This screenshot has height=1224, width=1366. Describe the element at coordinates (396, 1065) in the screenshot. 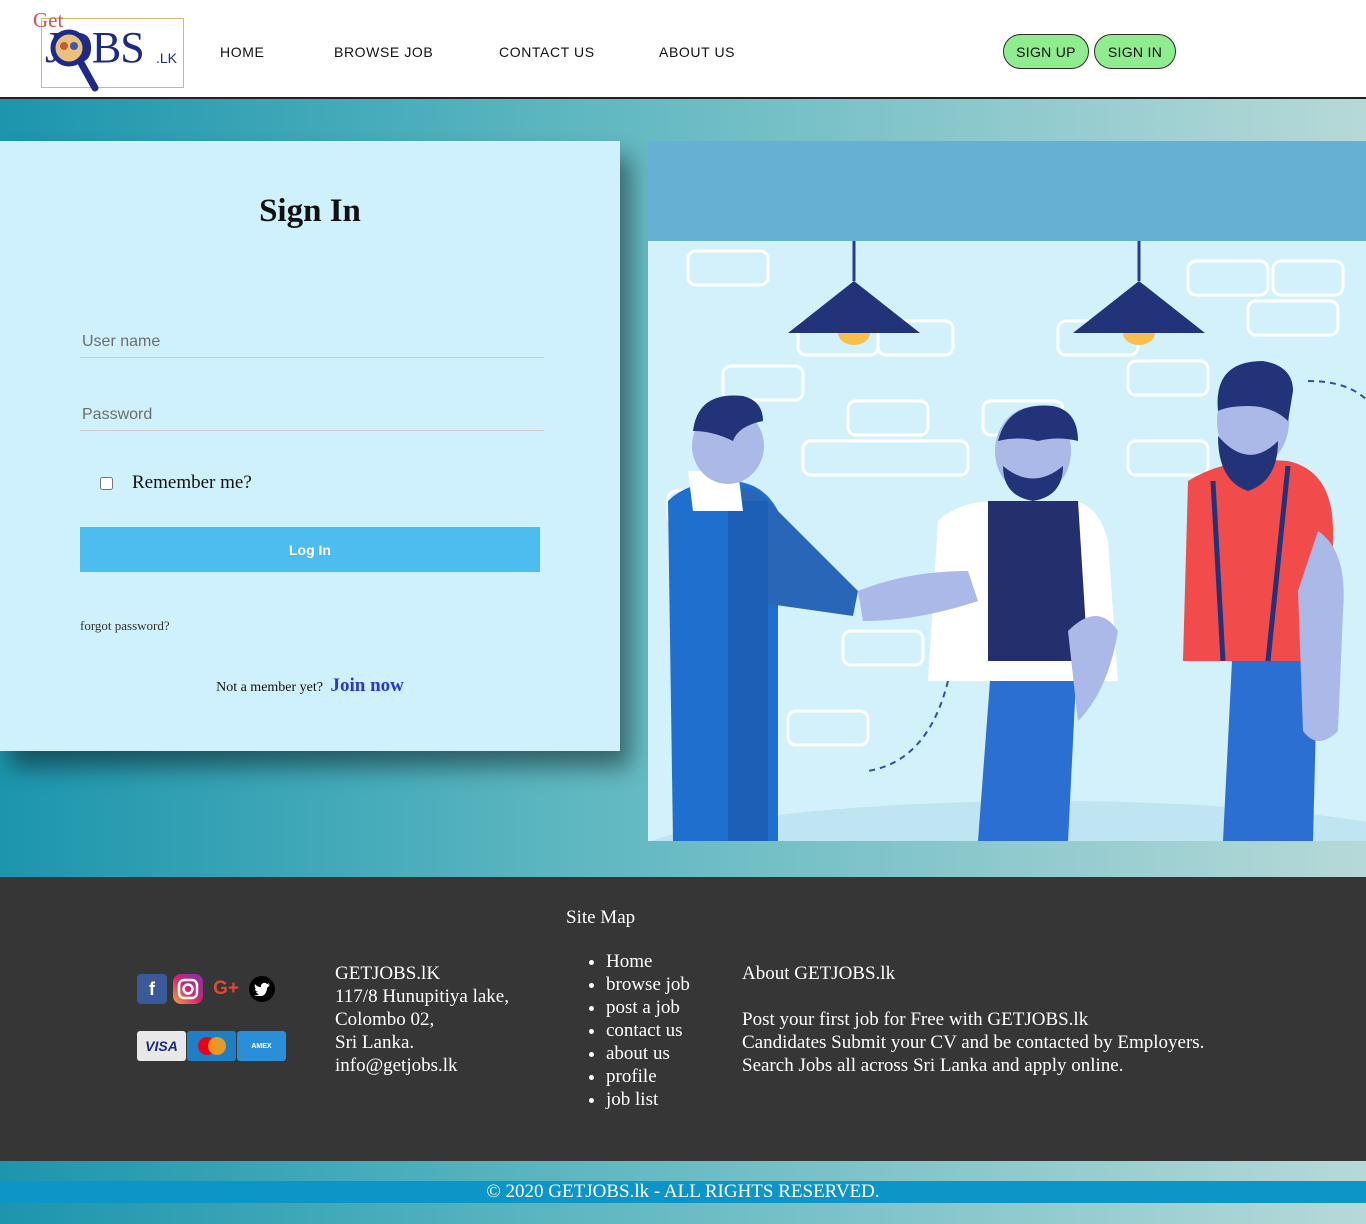

I see `contact-email: info@getjobs.lk` at that location.